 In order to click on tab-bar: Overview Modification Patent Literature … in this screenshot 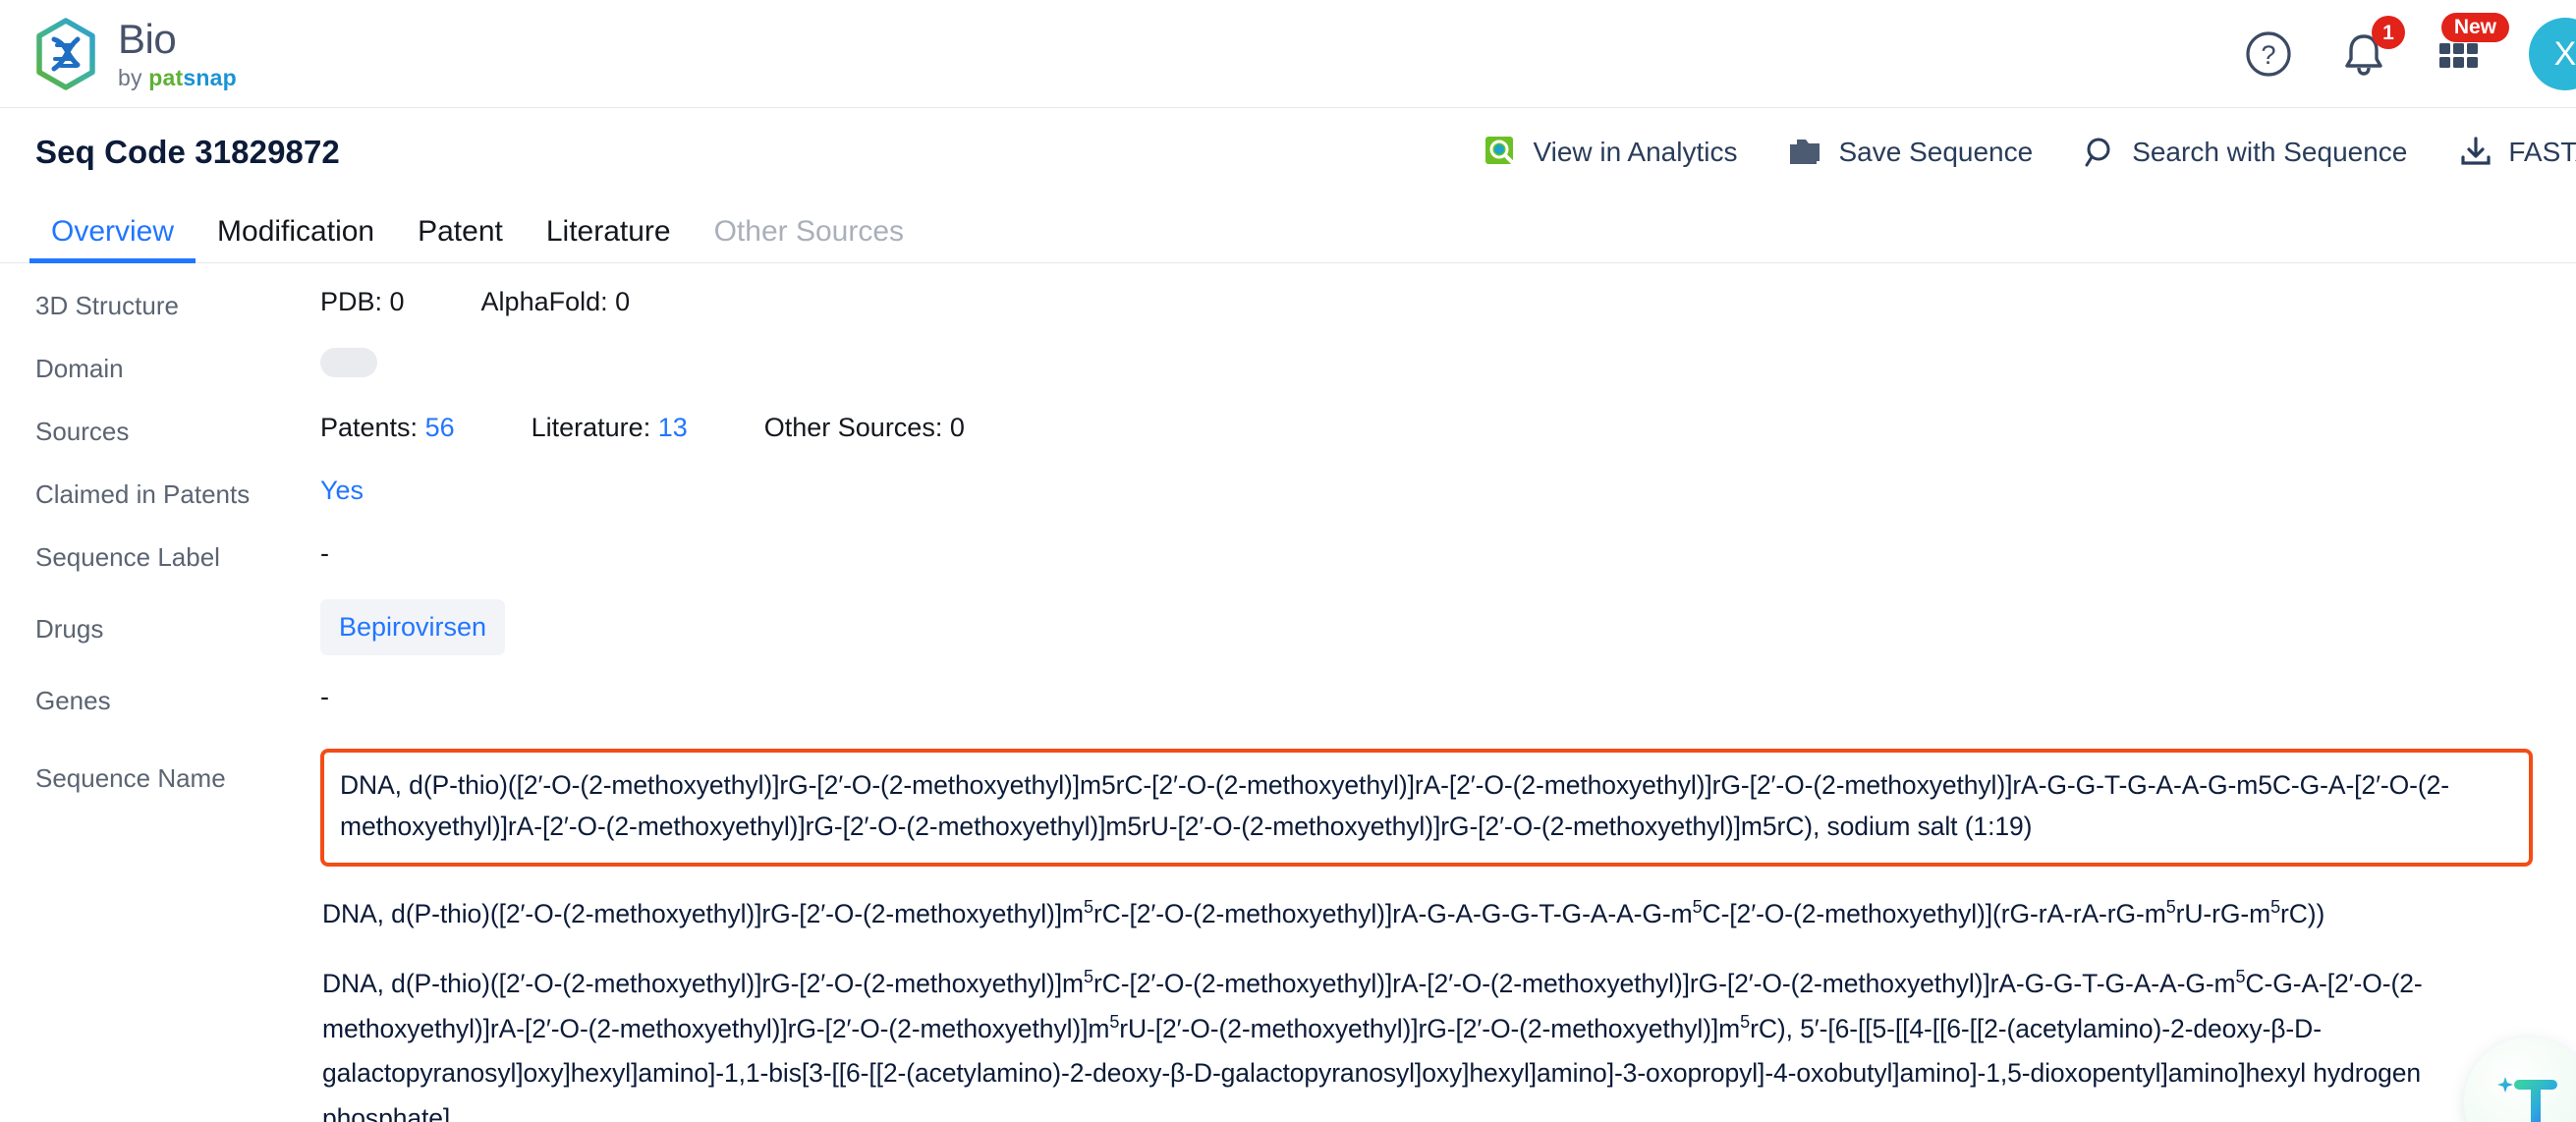, I will do `click(1288, 229)`.